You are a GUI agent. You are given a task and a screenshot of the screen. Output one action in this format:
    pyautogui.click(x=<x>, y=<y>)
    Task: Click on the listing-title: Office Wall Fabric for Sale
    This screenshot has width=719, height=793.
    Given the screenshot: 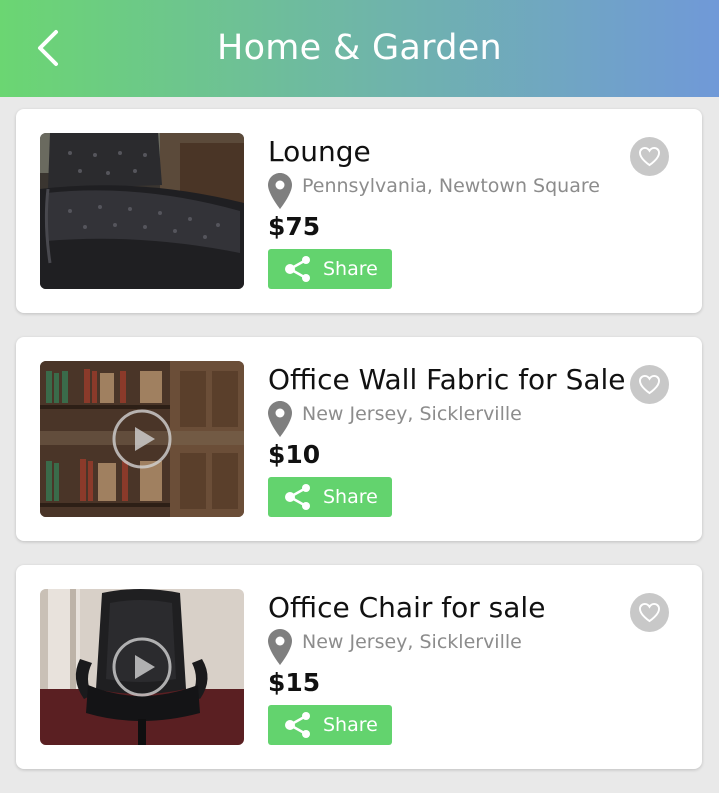 What is the action you would take?
    pyautogui.click(x=447, y=379)
    